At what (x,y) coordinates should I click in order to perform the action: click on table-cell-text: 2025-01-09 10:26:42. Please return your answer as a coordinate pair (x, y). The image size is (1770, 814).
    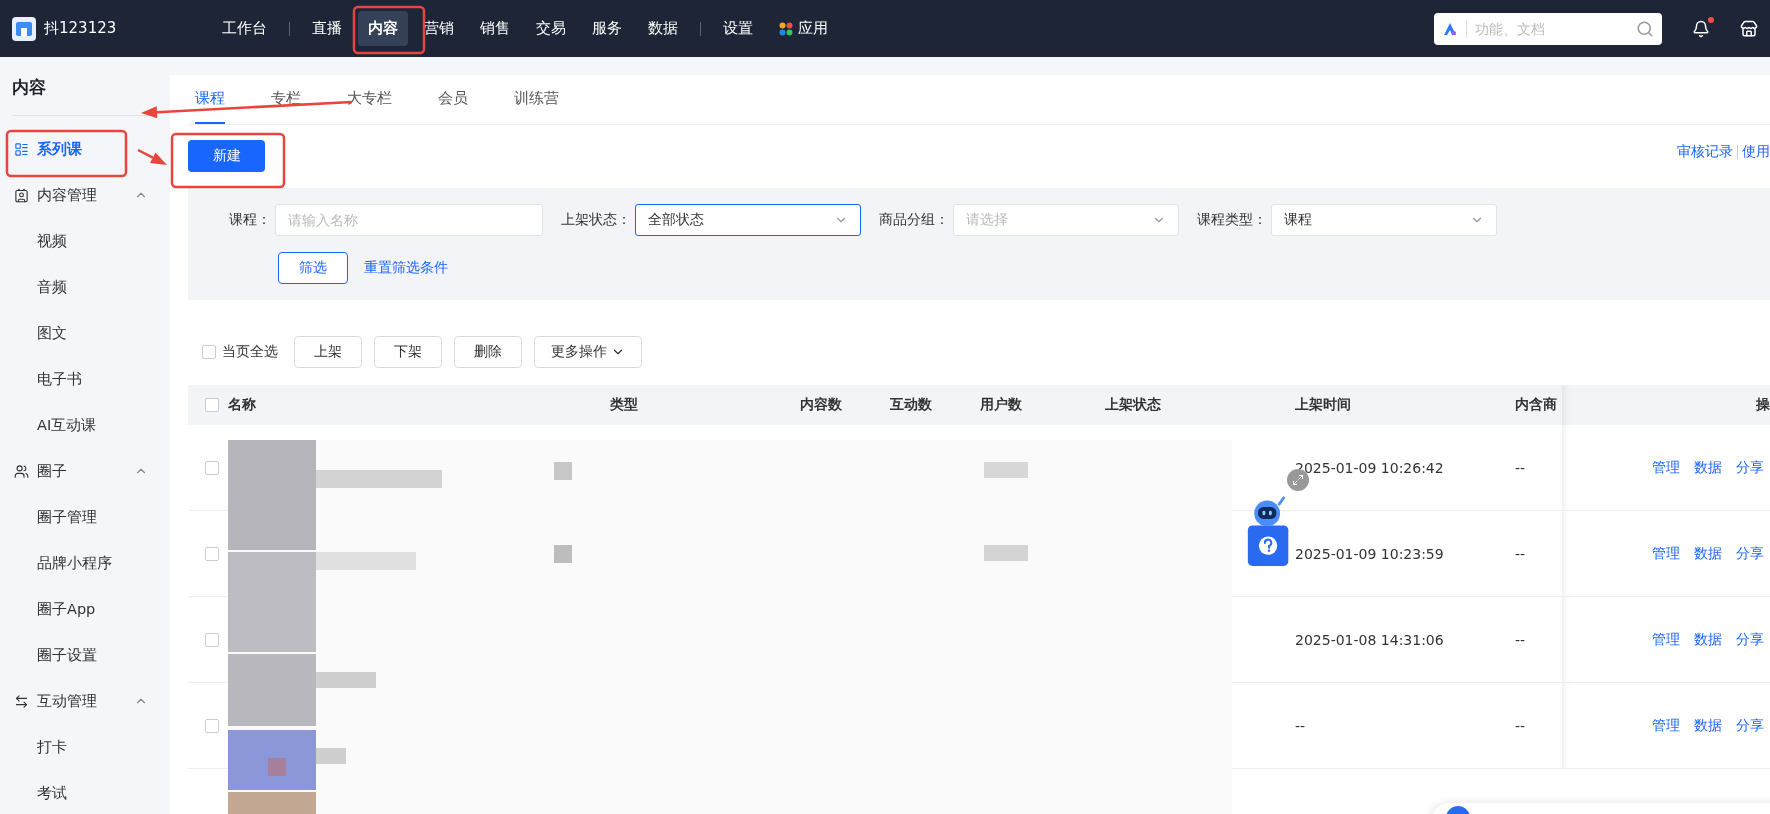
    Looking at the image, I should click on (1370, 467).